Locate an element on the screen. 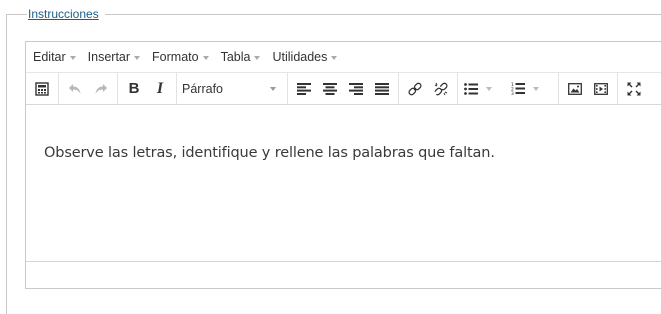  toolbar-group-lists: 1 2 3 is located at coordinates (508, 88).